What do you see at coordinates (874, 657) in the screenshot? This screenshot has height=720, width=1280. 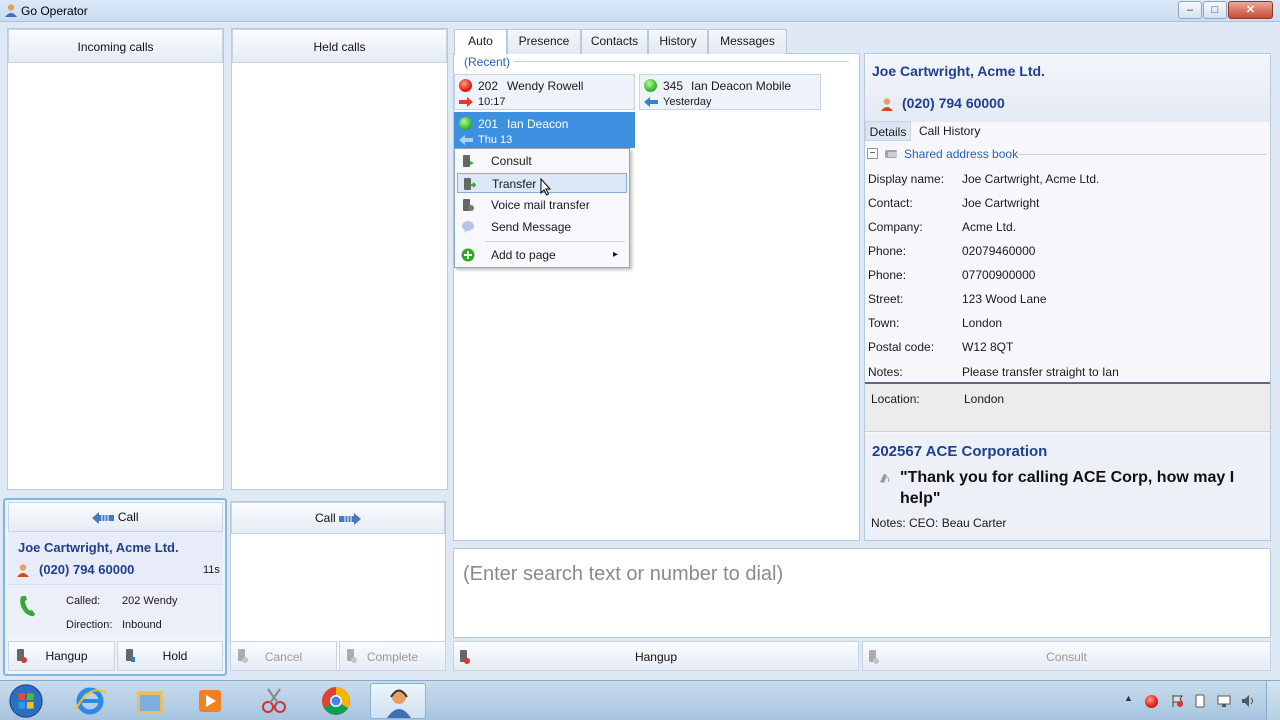 I see `consult-phone-icon` at bounding box center [874, 657].